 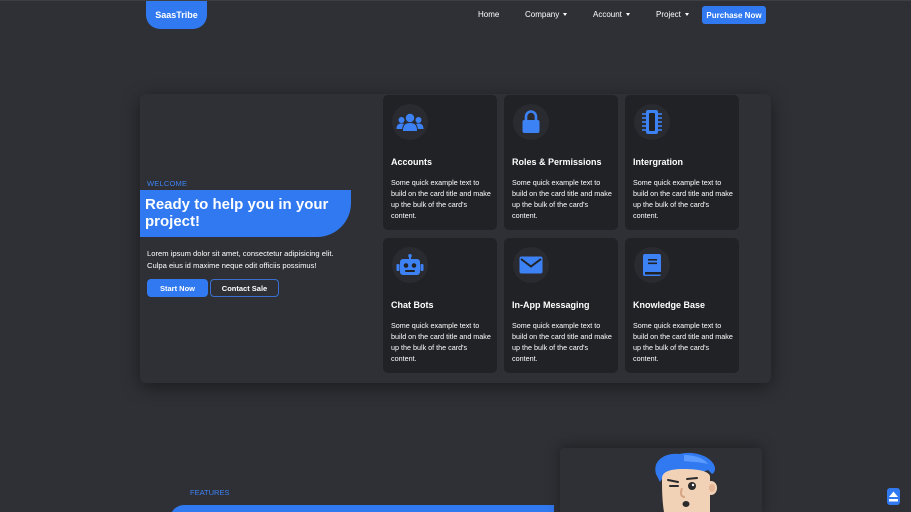 I want to click on scroll-to-top-button, so click(x=893, y=496).